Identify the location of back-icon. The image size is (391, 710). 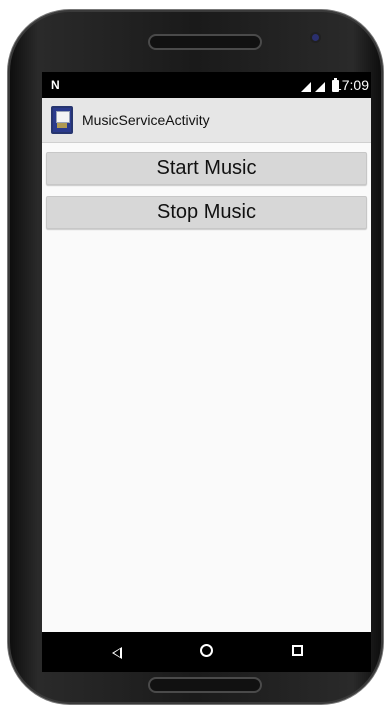
(117, 653).